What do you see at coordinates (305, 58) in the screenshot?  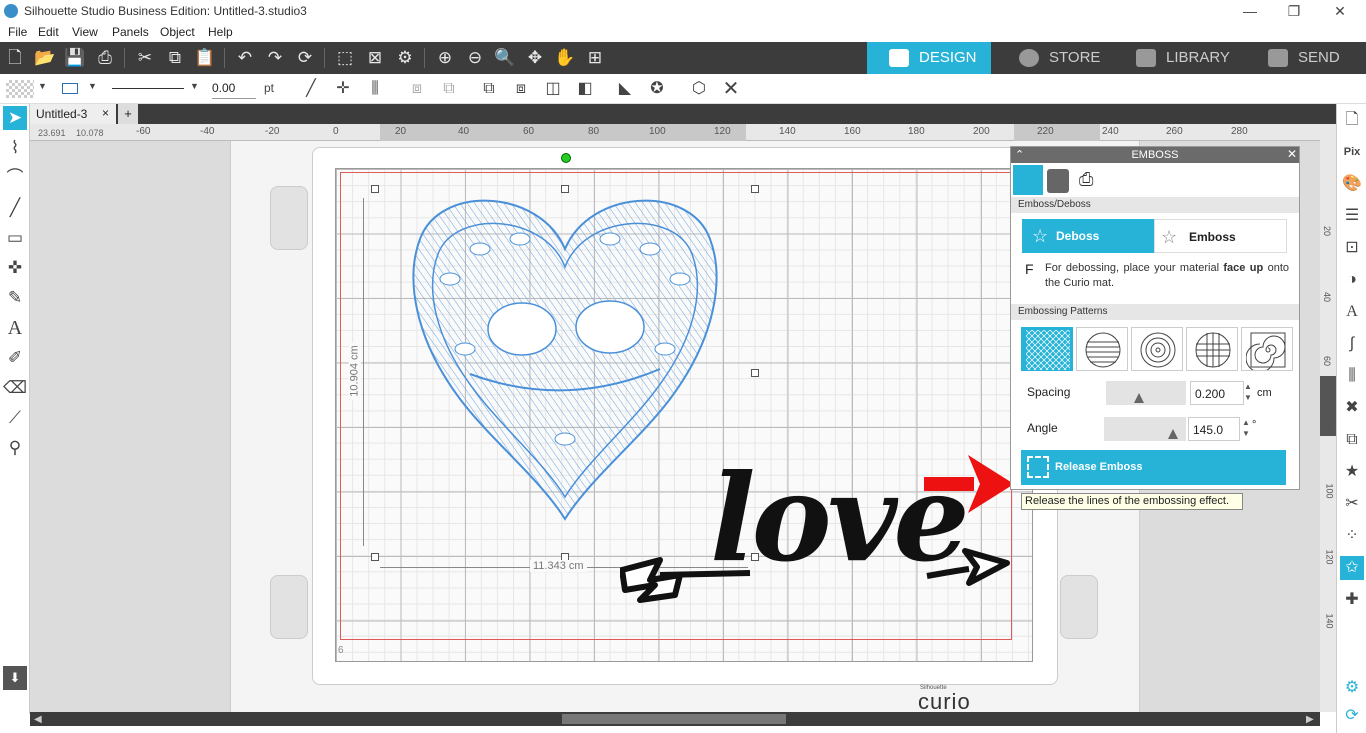 I see `redraw-icon: ⟳` at bounding box center [305, 58].